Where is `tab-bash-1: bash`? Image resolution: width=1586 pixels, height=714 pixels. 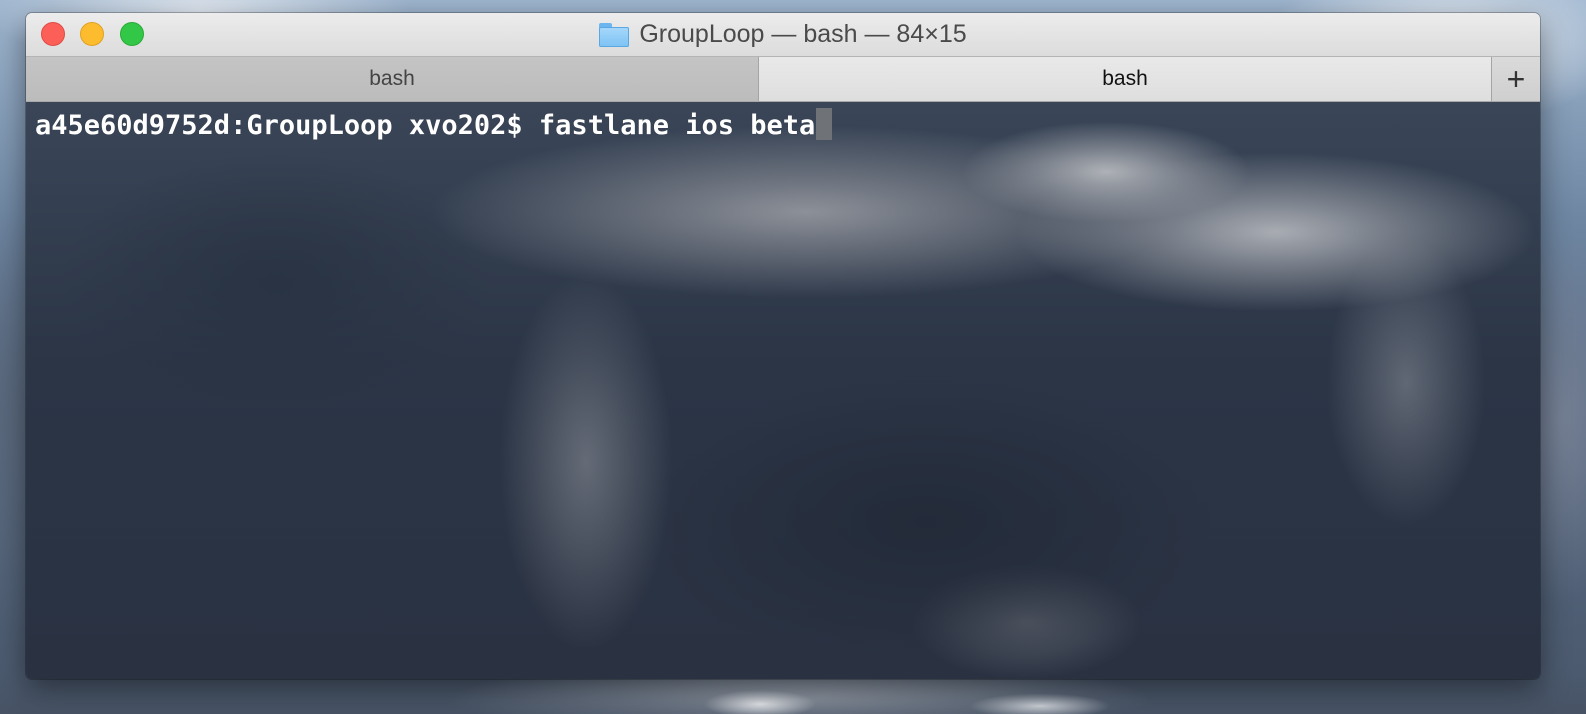 tab-bash-1: bash is located at coordinates (392, 79).